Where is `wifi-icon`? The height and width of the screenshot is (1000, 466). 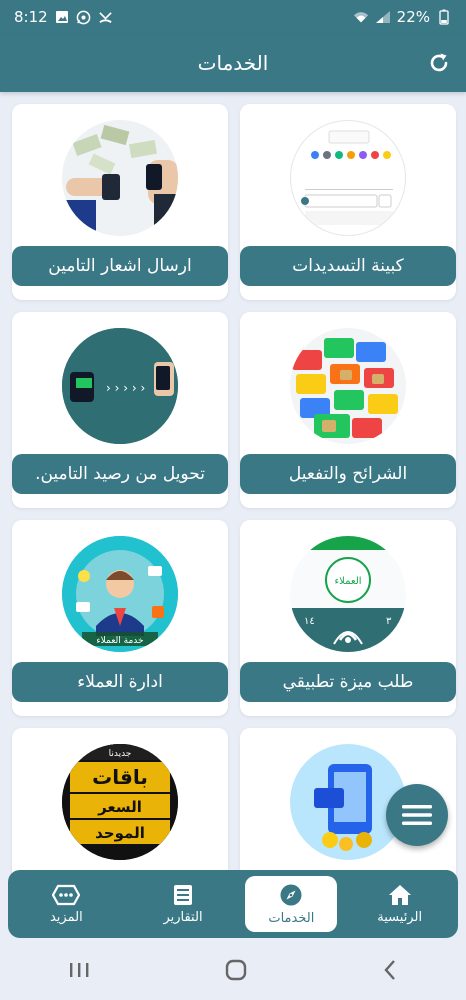
wifi-icon is located at coordinates (361, 17).